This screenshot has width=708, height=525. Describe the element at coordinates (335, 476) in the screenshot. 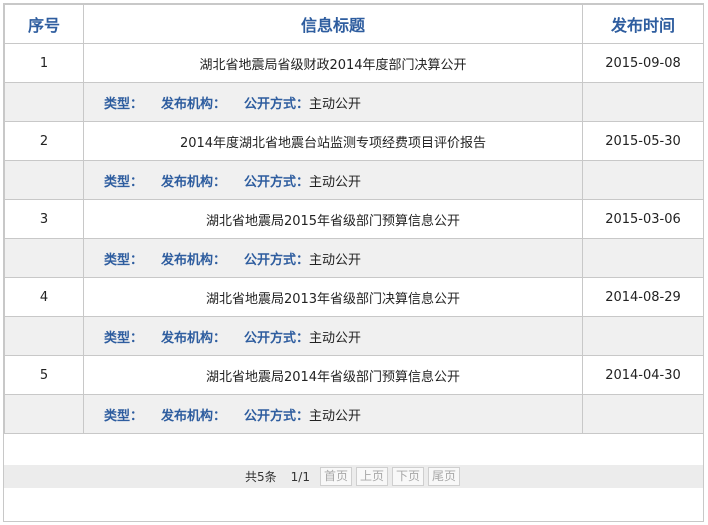

I see `first-page-button: 首页` at that location.